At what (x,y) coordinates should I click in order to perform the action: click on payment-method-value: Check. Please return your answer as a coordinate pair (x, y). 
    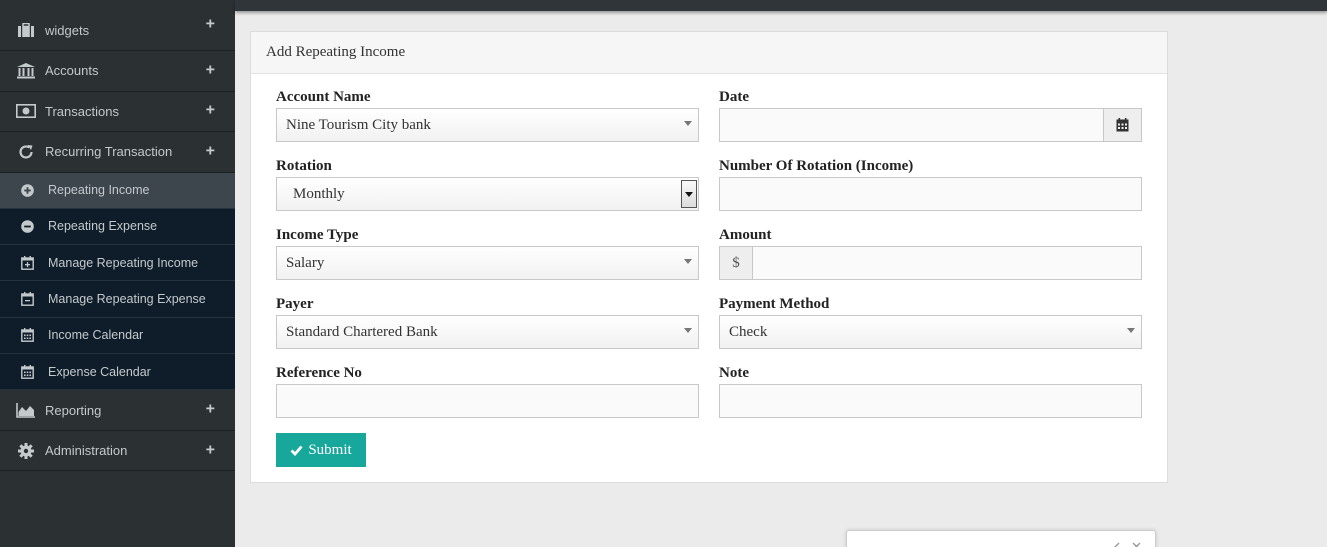
    Looking at the image, I should click on (748, 331).